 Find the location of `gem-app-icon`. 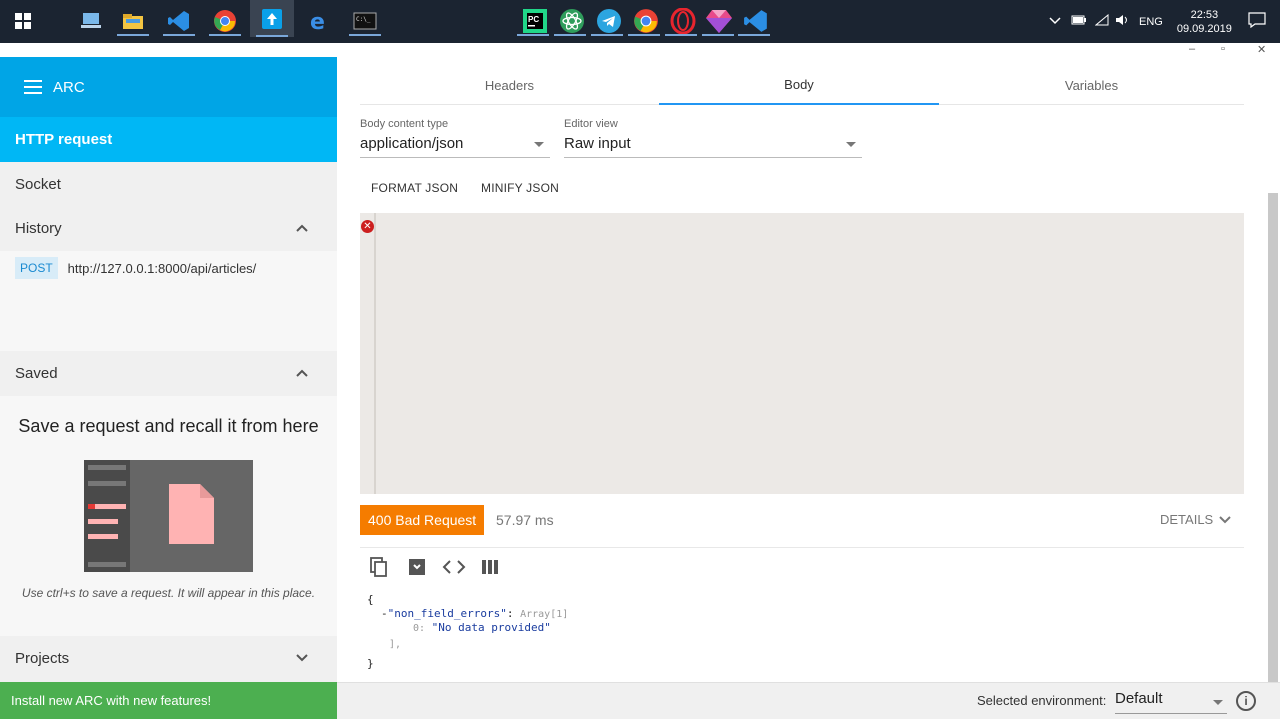

gem-app-icon is located at coordinates (718, 21).